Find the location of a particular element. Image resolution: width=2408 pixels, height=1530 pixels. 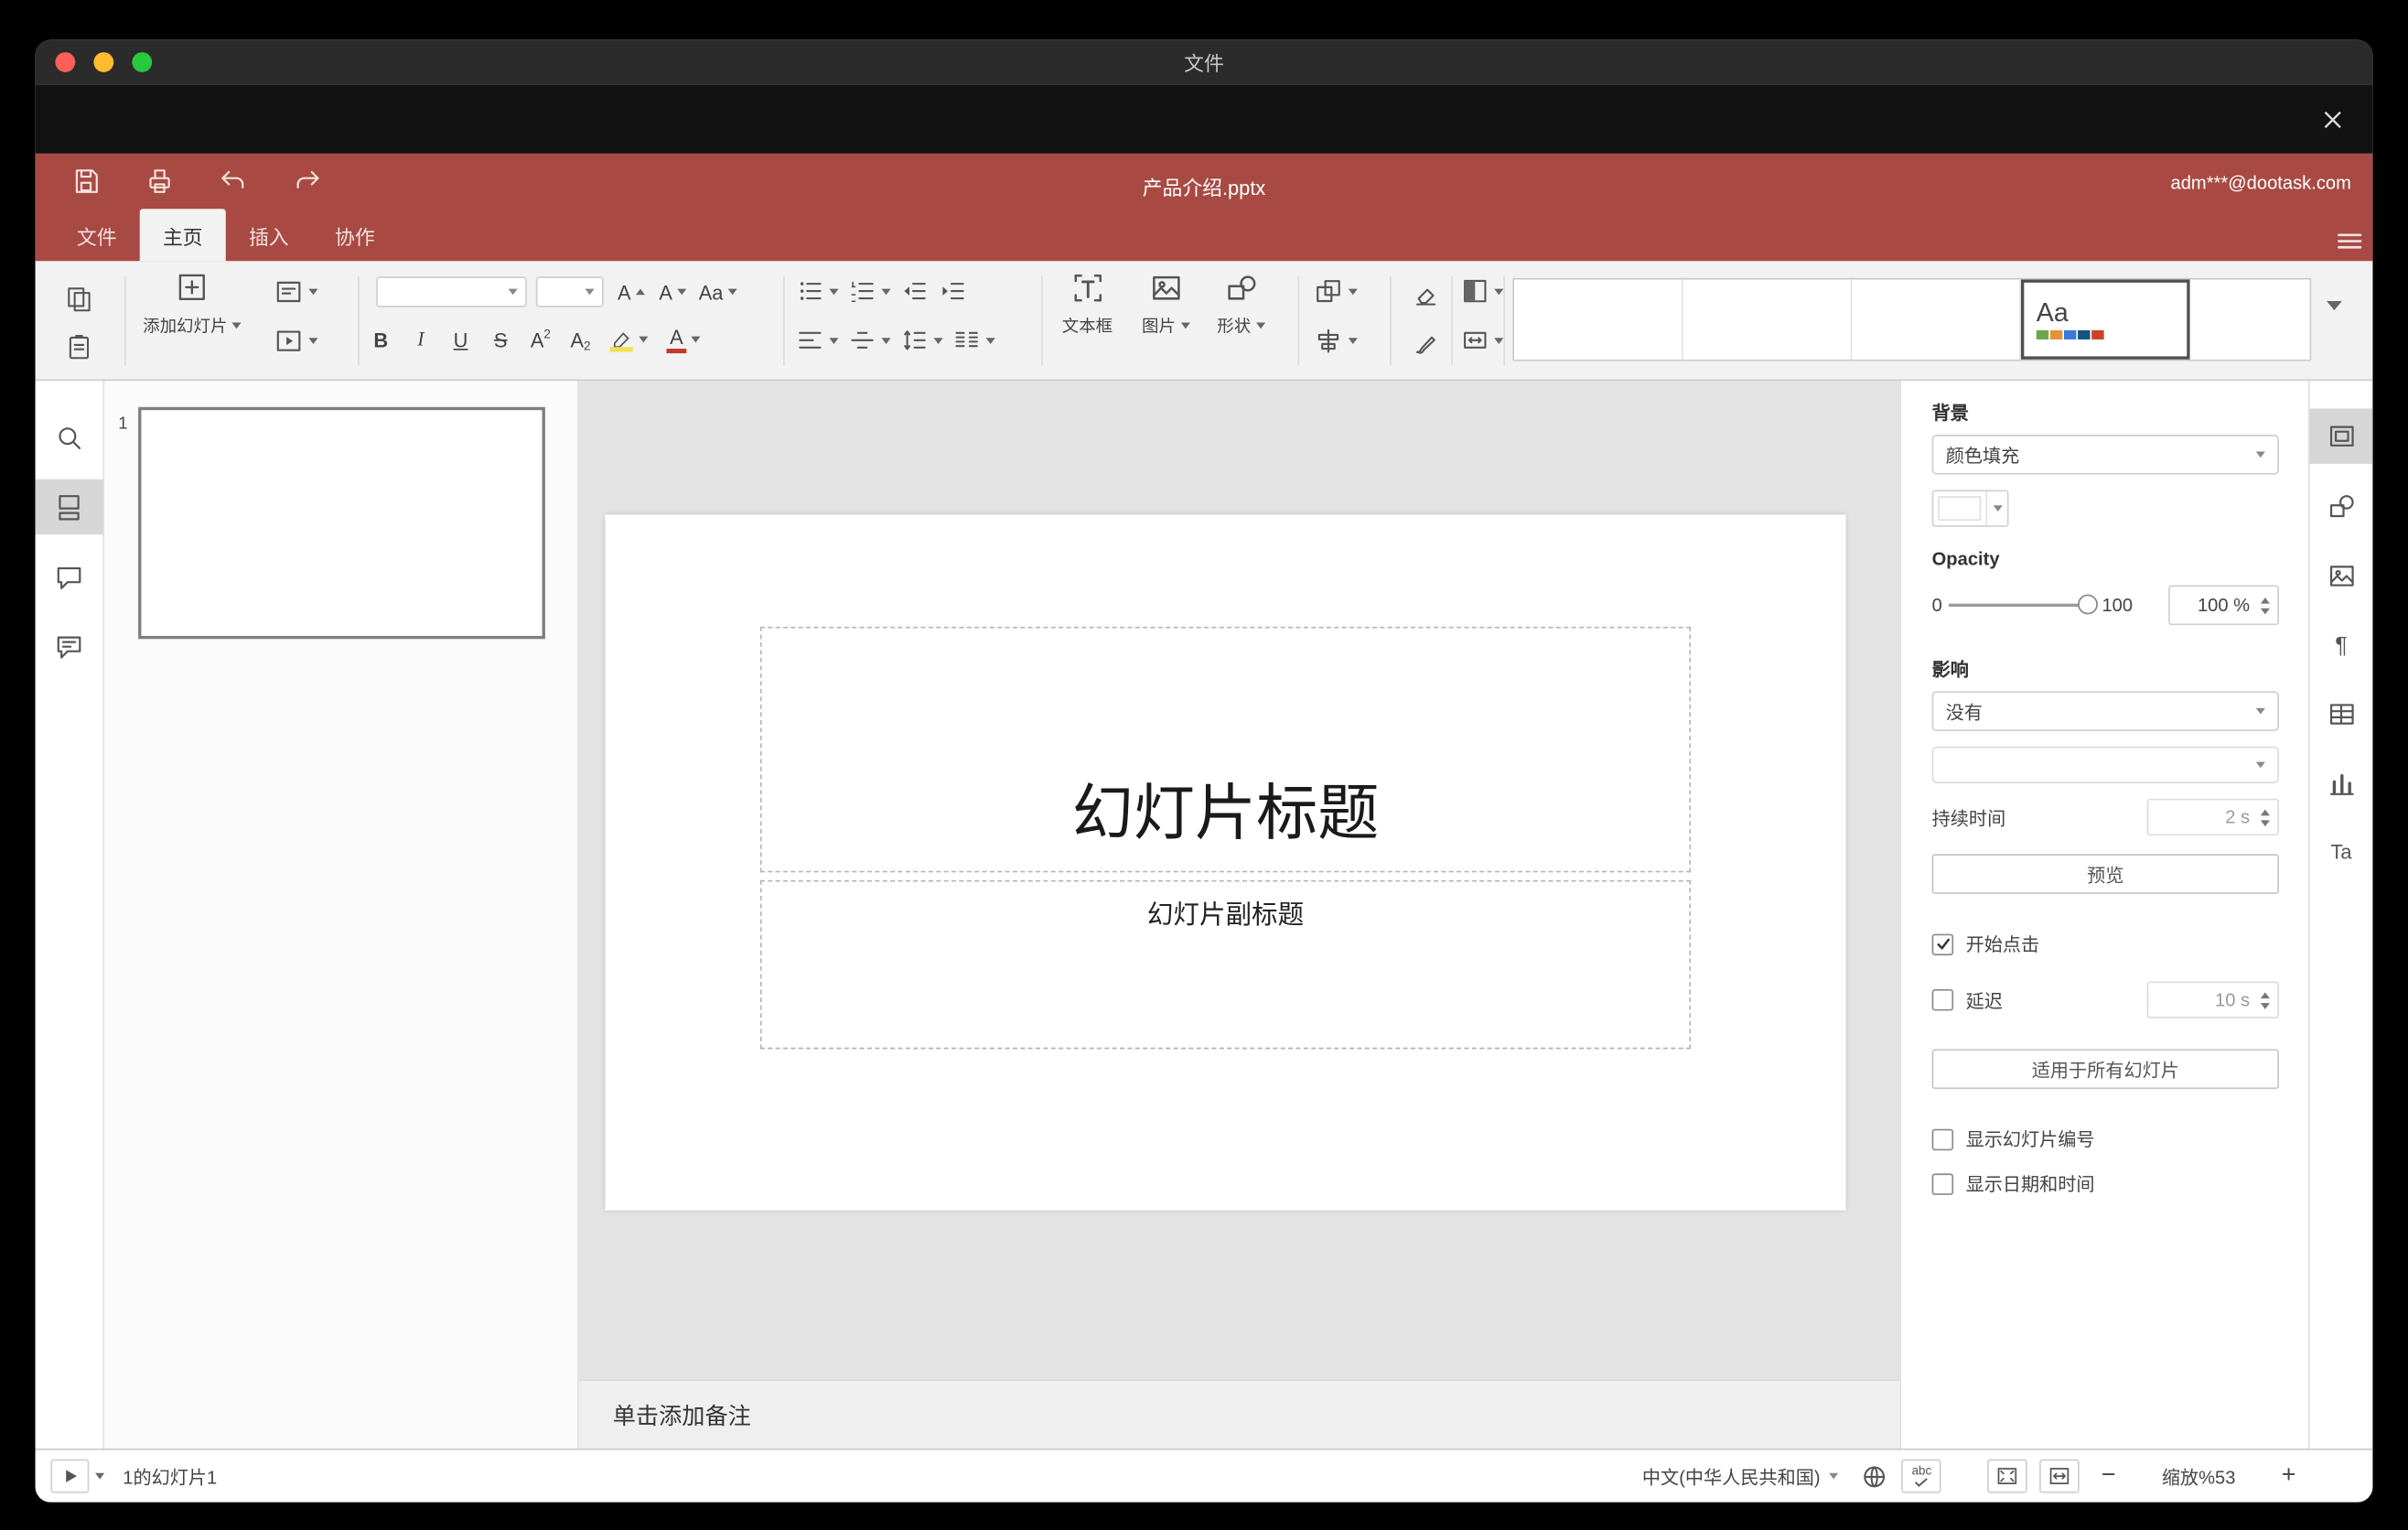

opacity-spinbox: 100 % is located at coordinates (2223, 605).